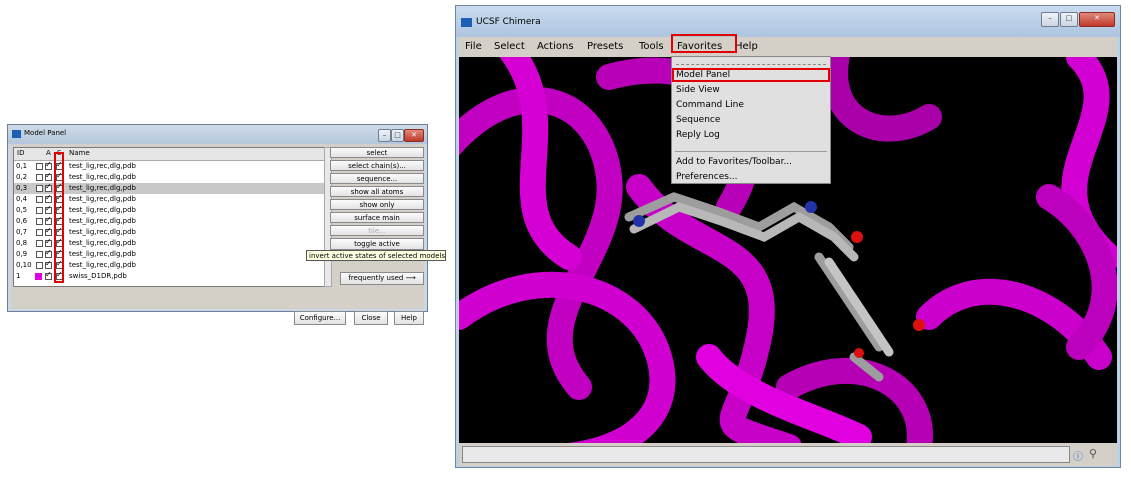 The width and height of the screenshot is (1131, 484). I want to click on tearoff-line, so click(751, 64).